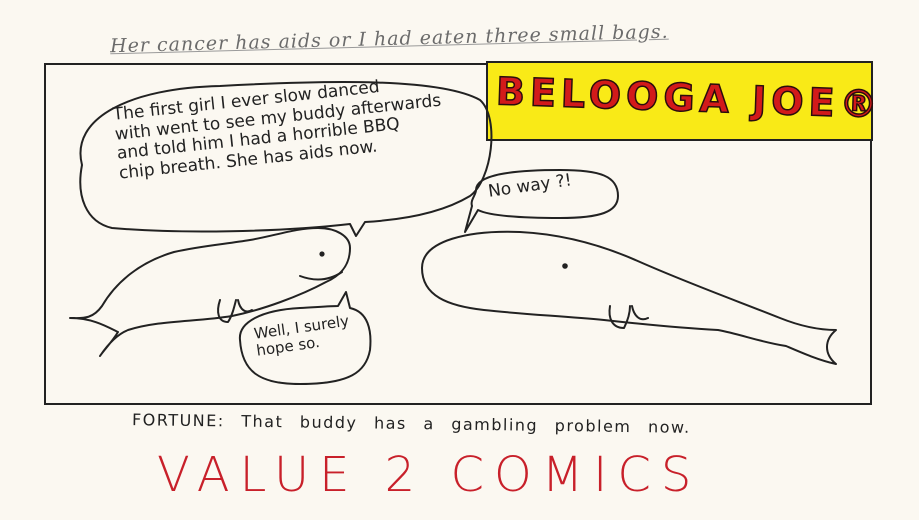 This screenshot has height=520, width=919. Describe the element at coordinates (429, 475) in the screenshot. I see `footer-title: VALUE 2 COMICS` at that location.